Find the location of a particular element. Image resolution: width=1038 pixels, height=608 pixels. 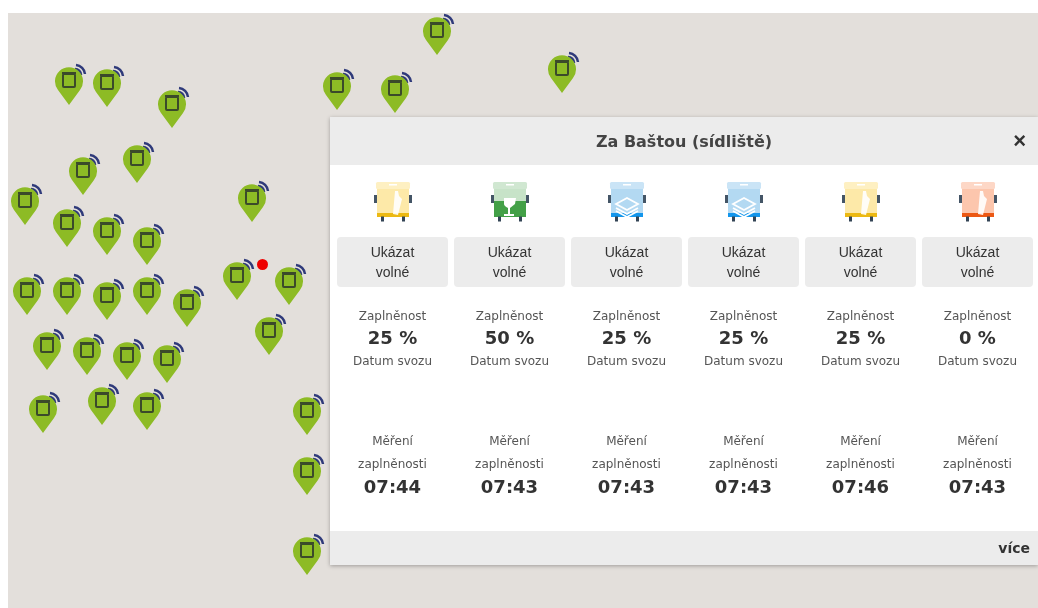

more-link: více is located at coordinates (1014, 548).